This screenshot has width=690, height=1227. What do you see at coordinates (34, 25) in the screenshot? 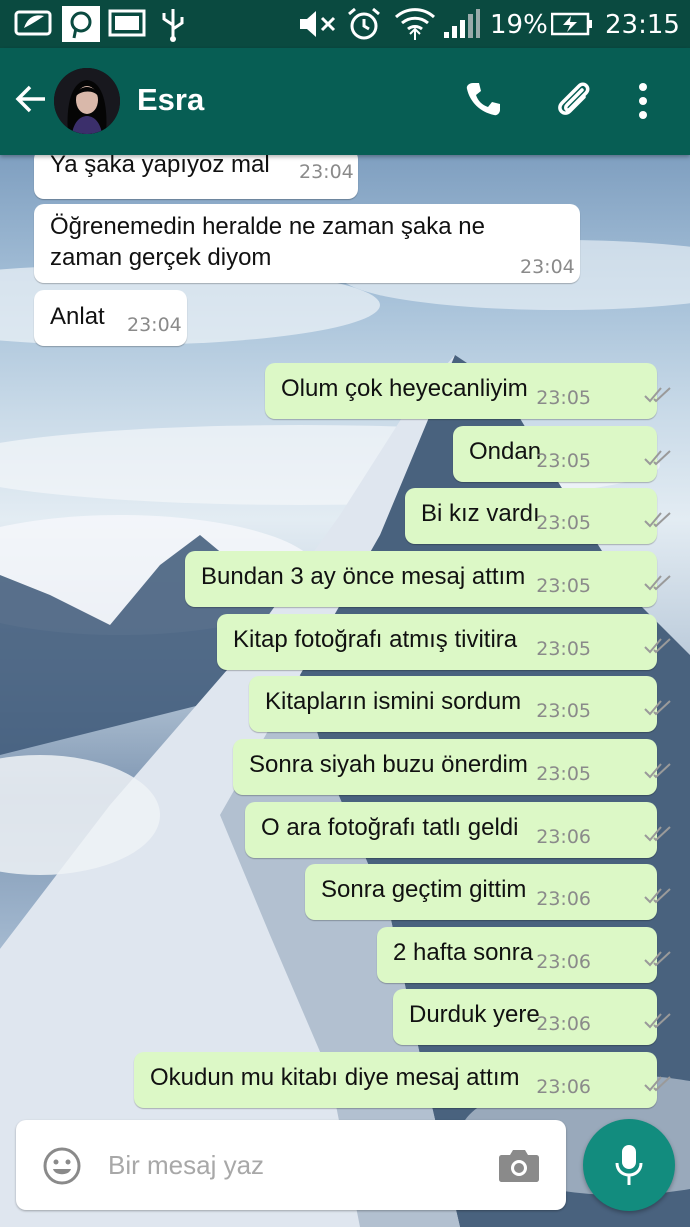
I see `tablet-notification-icon` at bounding box center [34, 25].